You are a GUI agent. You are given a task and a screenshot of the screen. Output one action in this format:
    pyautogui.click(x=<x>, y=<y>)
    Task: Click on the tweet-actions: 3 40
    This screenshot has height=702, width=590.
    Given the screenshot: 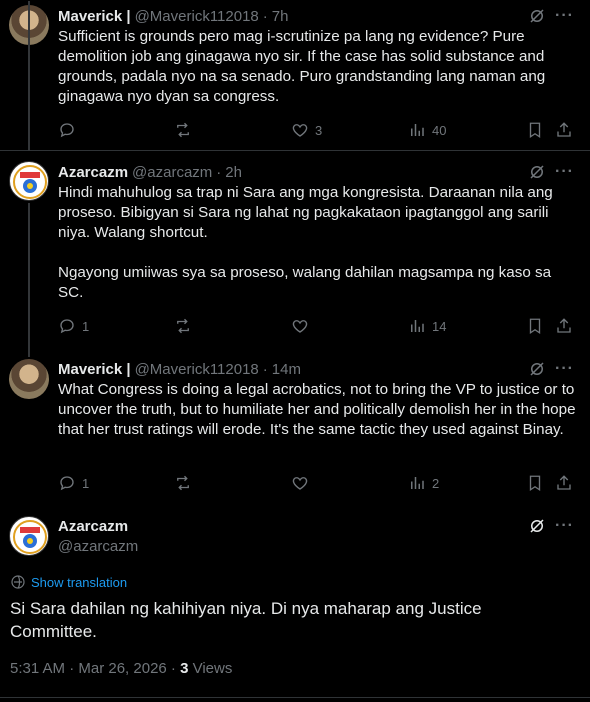 What is the action you would take?
    pyautogui.click(x=319, y=130)
    